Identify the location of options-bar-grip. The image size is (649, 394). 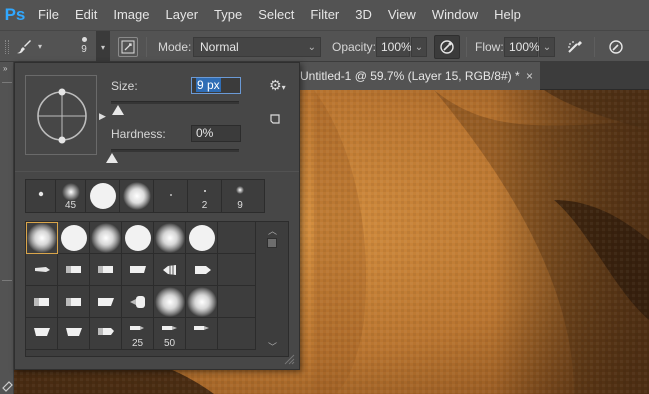
(7, 47).